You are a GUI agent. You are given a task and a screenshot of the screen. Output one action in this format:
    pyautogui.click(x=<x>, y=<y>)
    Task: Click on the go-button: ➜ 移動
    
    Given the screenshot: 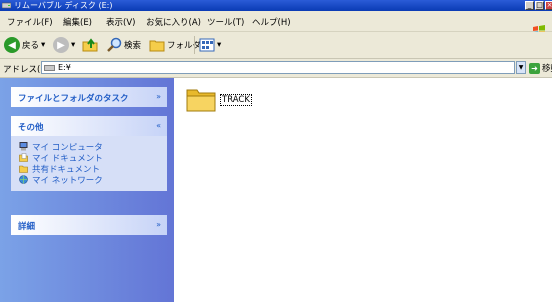 What is the action you would take?
    pyautogui.click(x=540, y=68)
    